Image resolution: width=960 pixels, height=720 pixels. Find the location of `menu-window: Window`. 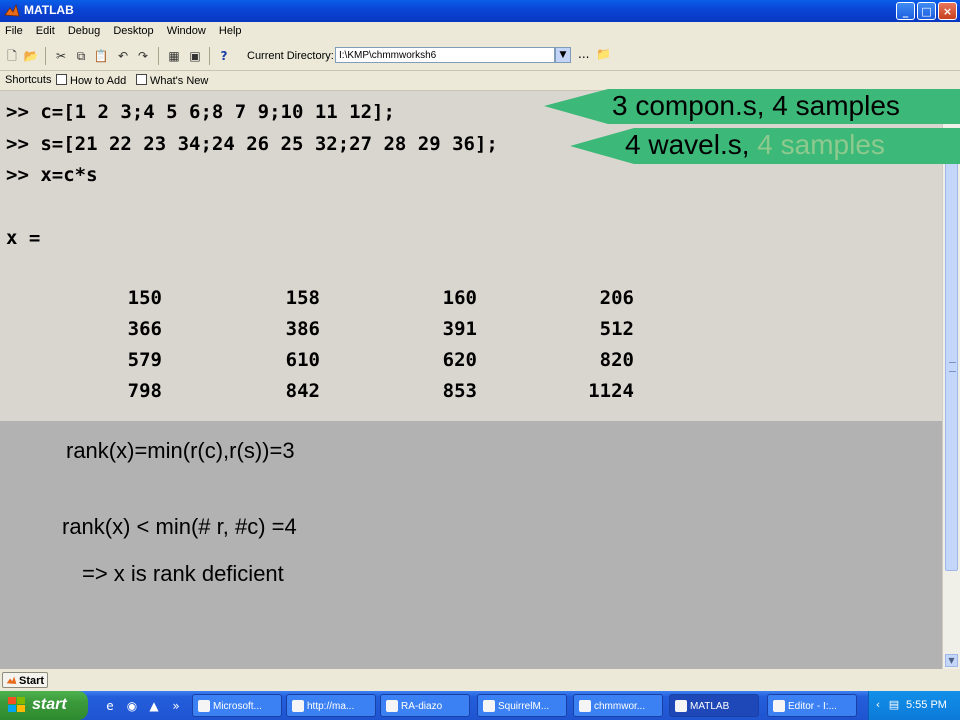

menu-window: Window is located at coordinates (186, 29).